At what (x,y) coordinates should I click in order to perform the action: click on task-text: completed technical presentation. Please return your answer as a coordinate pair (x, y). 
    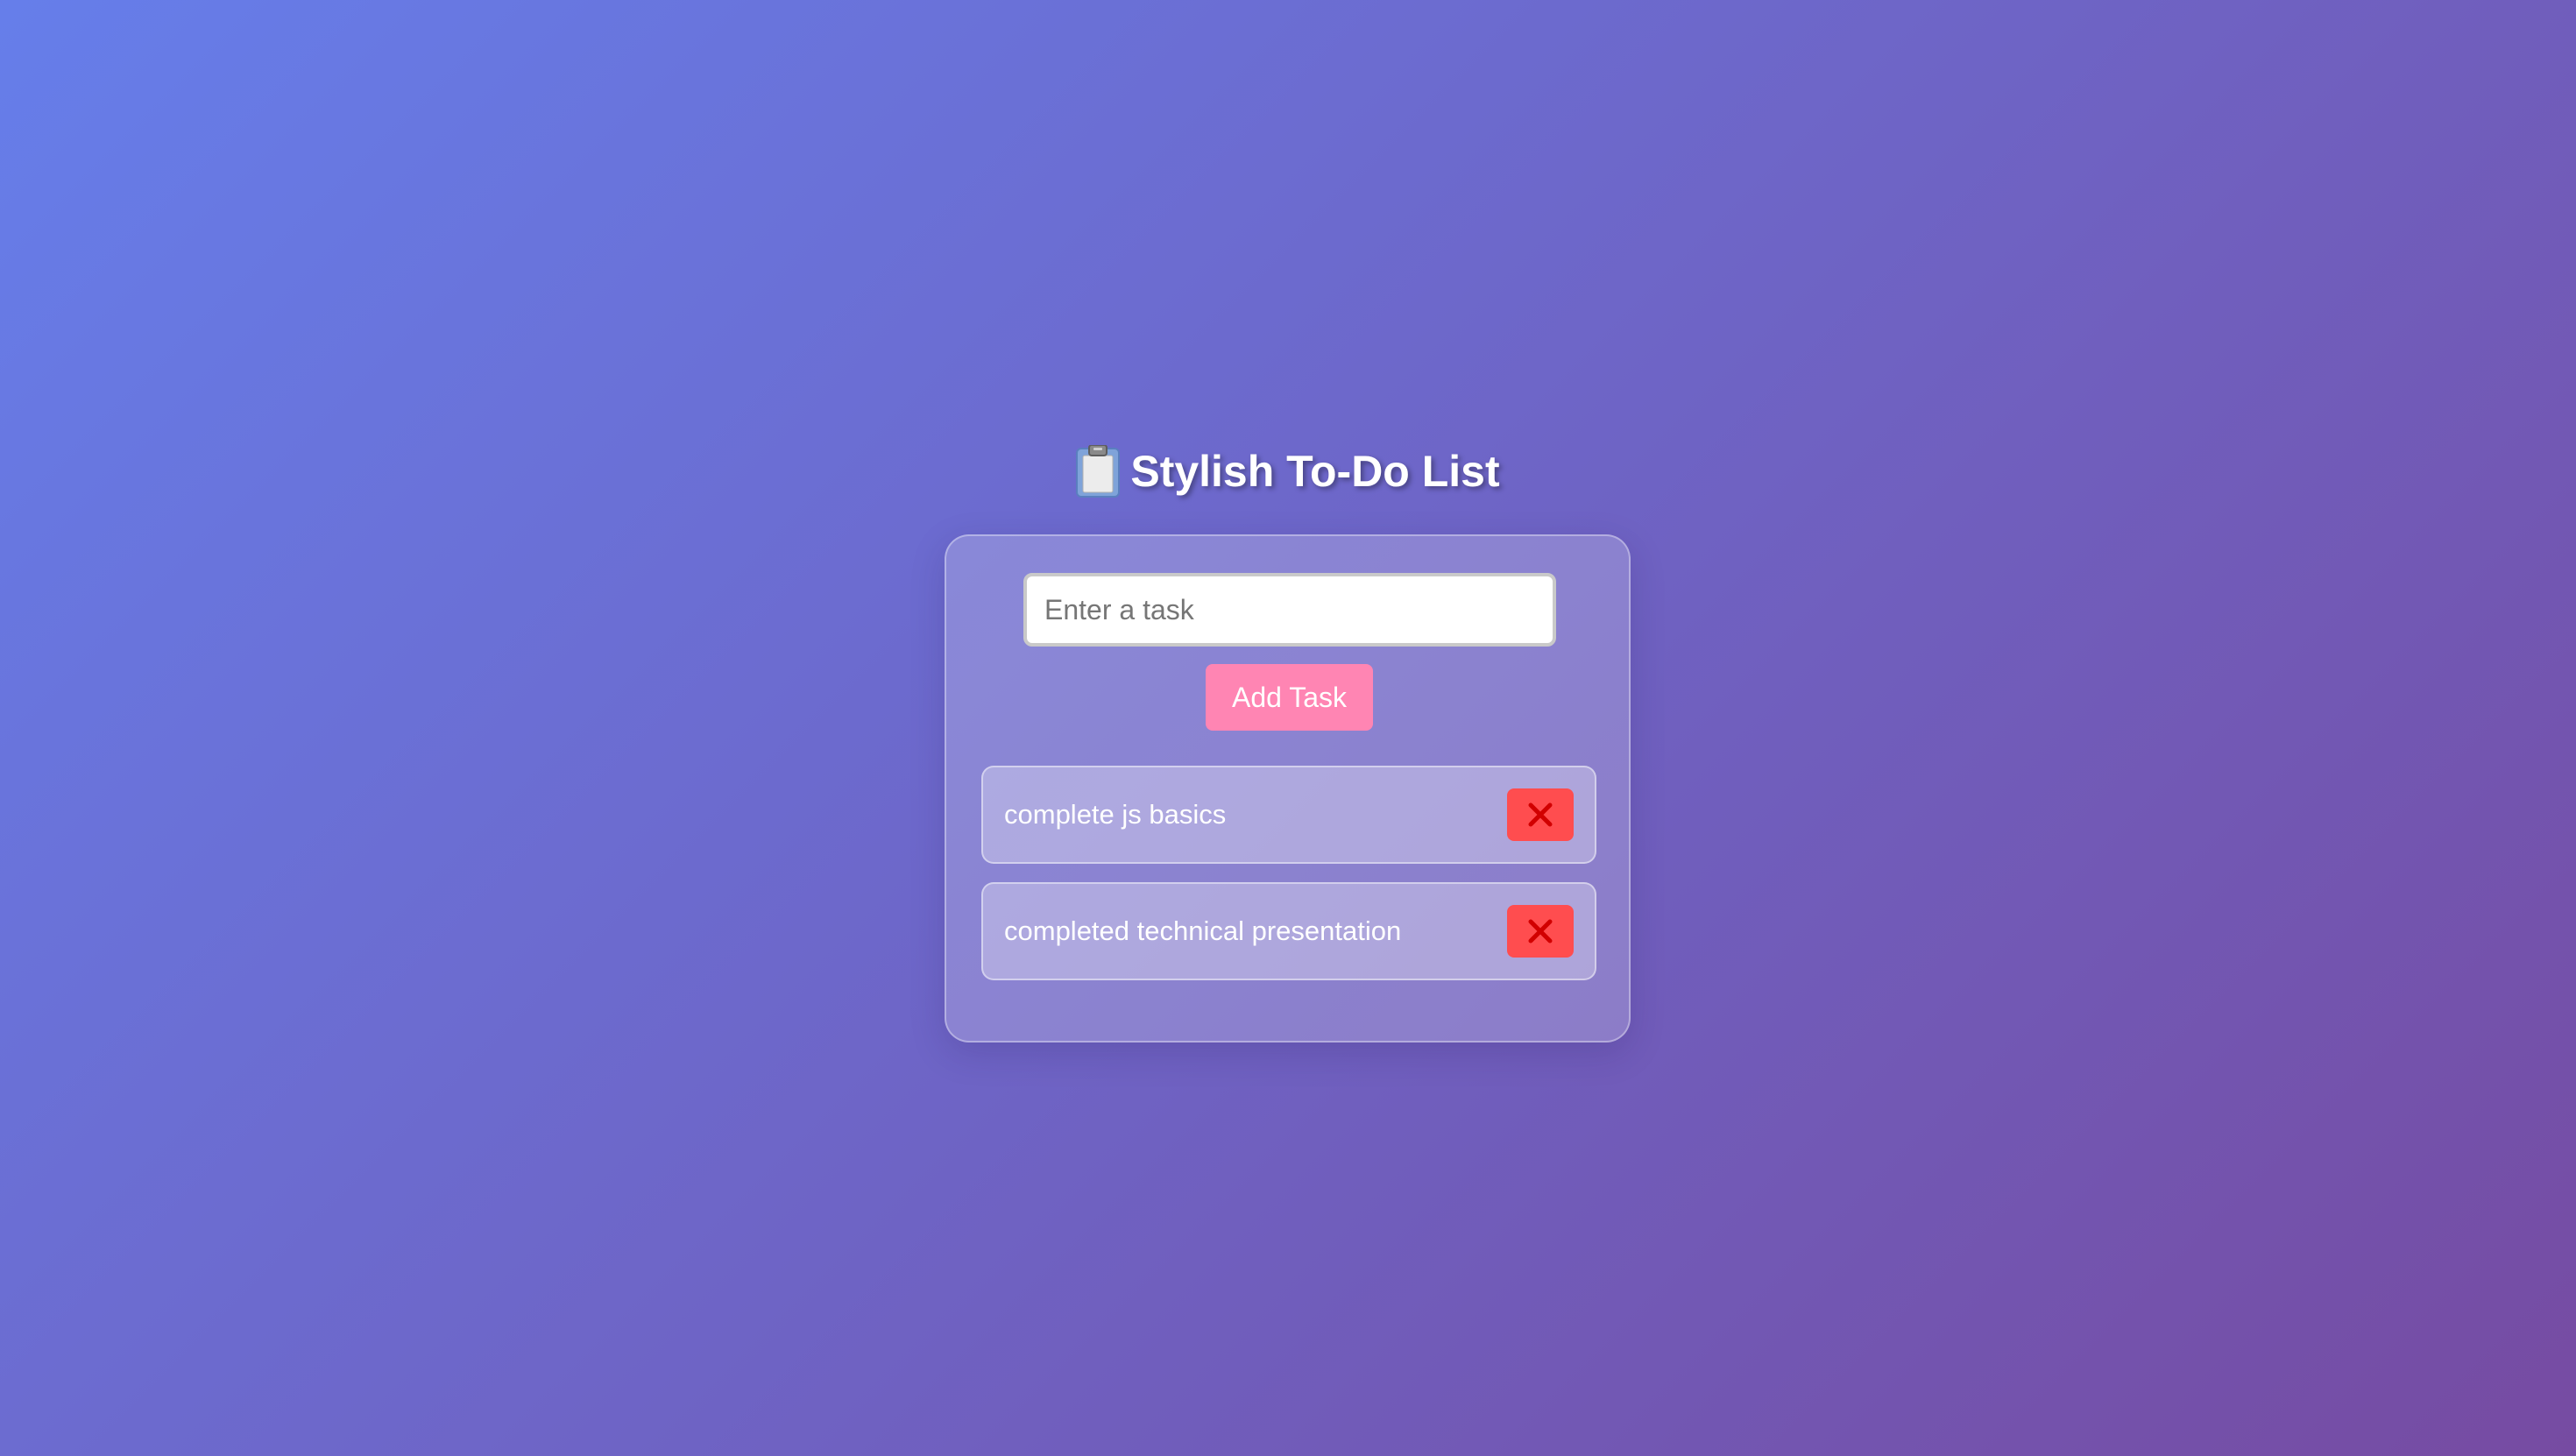
    Looking at the image, I should click on (1203, 930).